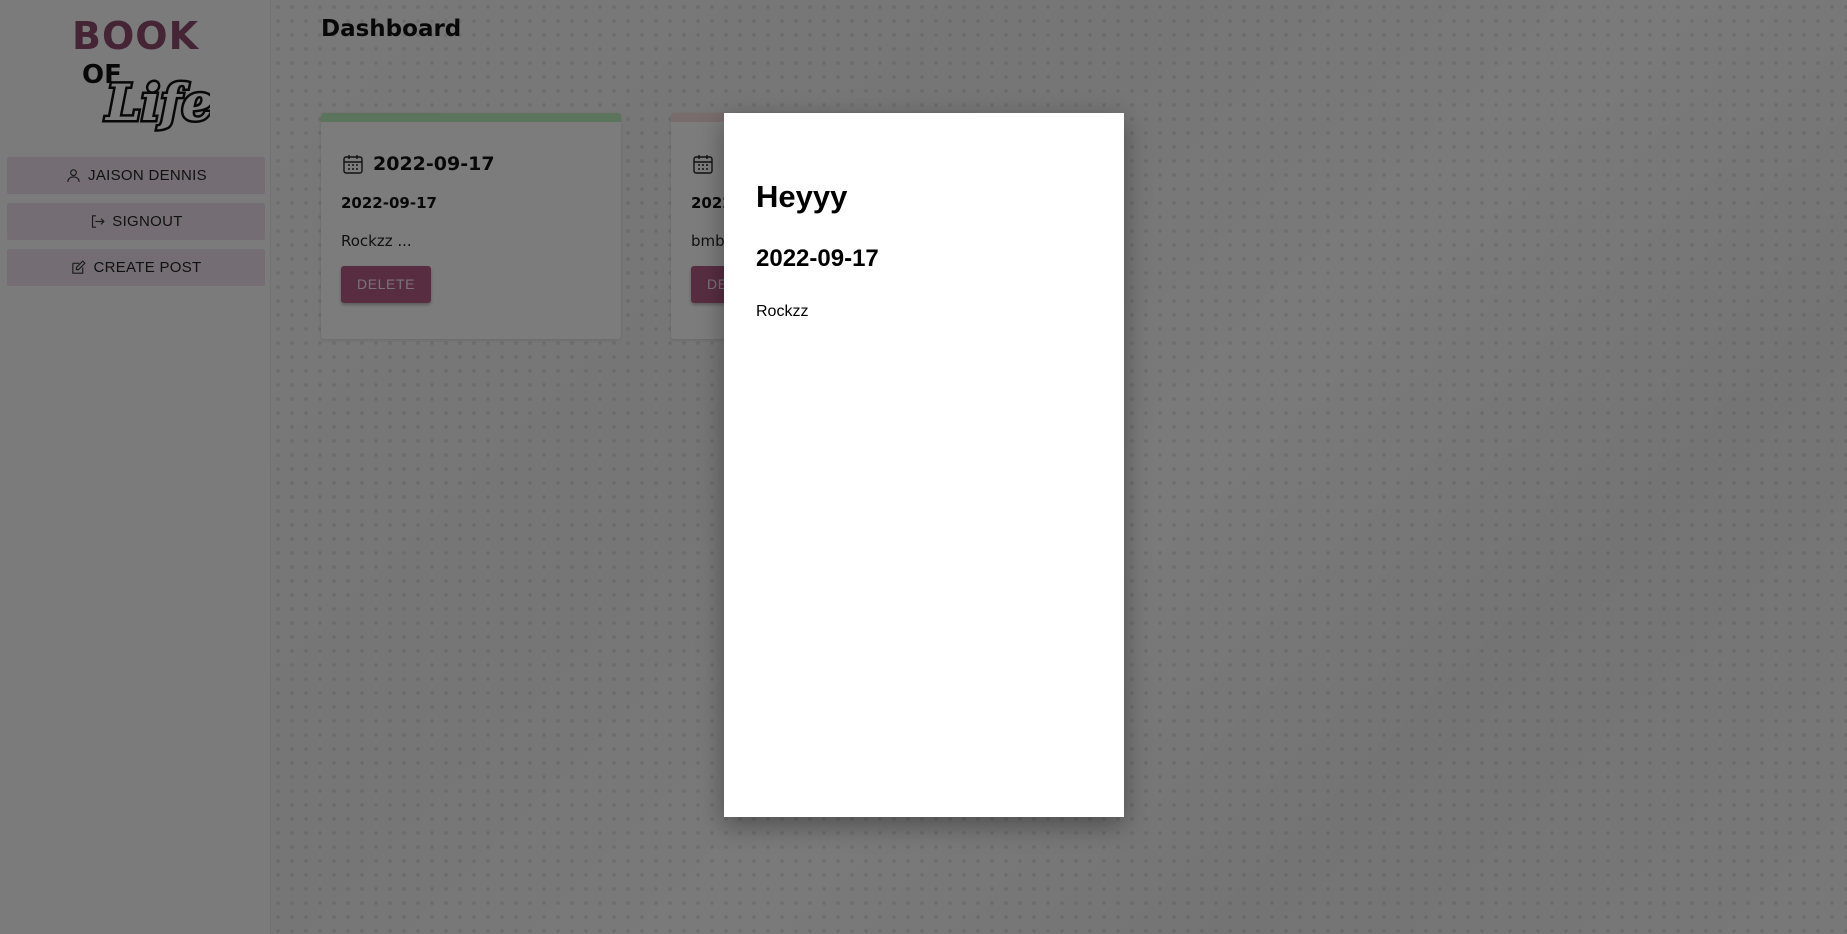  Describe the element at coordinates (802, 196) in the screenshot. I see `modal-title: Heyyy` at that location.